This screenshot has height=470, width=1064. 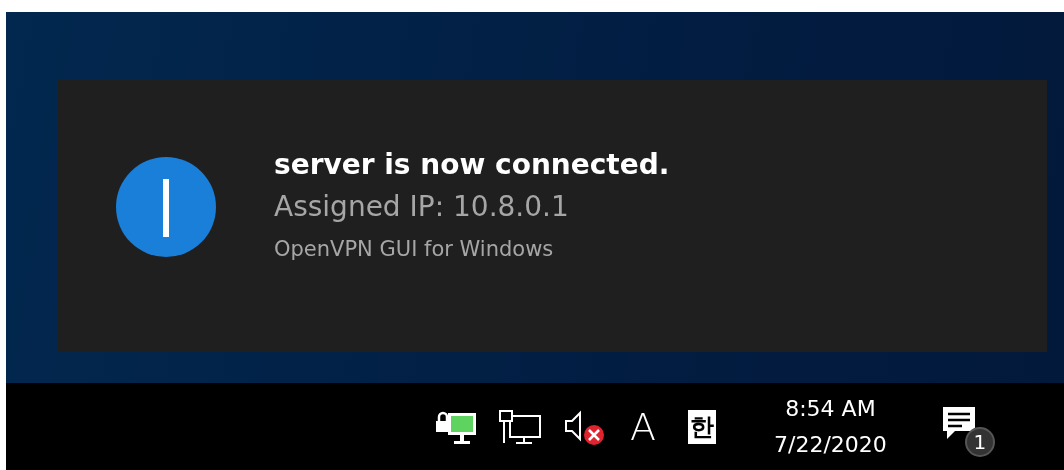 I want to click on notification-title: server is now connected., so click(x=472, y=165).